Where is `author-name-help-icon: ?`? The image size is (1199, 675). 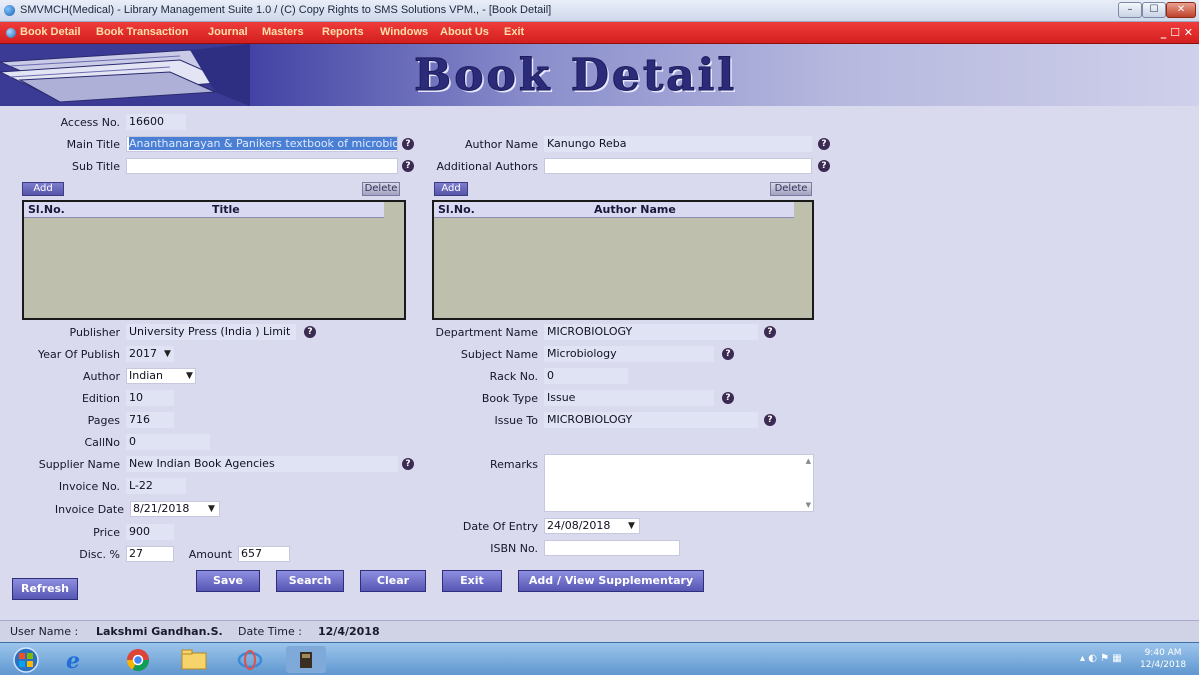
author-name-help-icon: ? is located at coordinates (824, 144).